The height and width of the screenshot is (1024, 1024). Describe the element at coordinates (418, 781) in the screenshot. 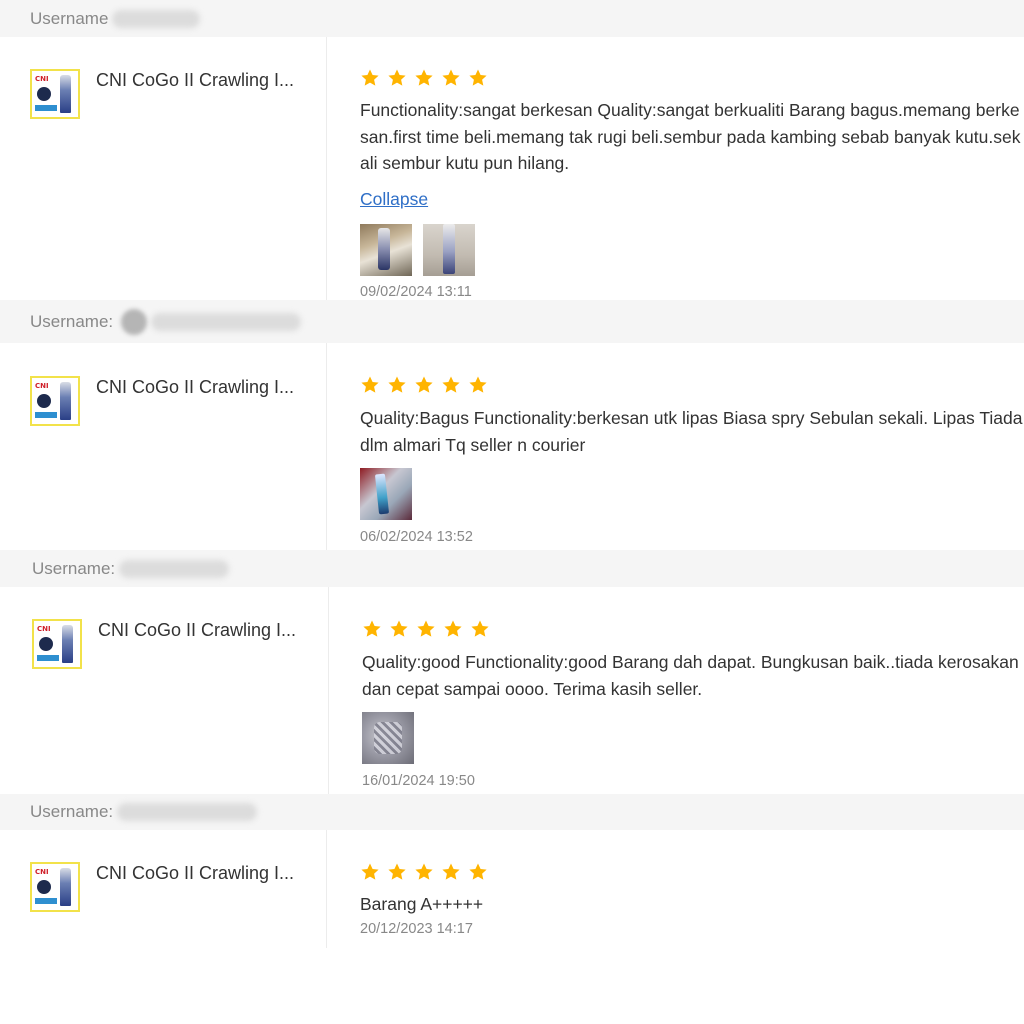

I see `review-timestamp: 16/01/2024 19:50` at that location.